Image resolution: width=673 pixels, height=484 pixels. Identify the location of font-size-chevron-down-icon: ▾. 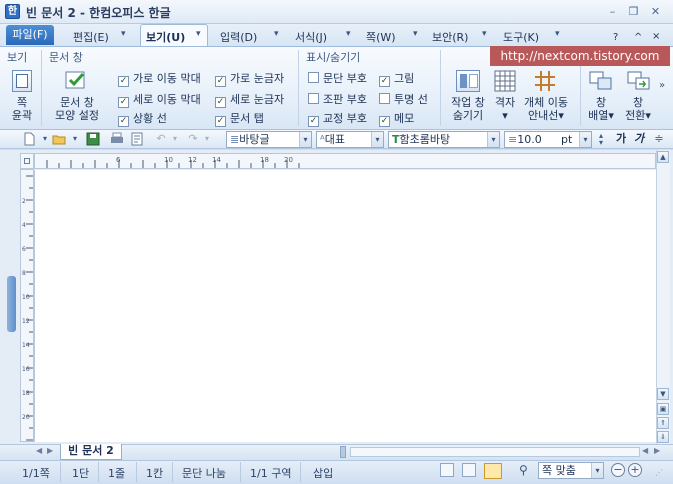
(585, 139).